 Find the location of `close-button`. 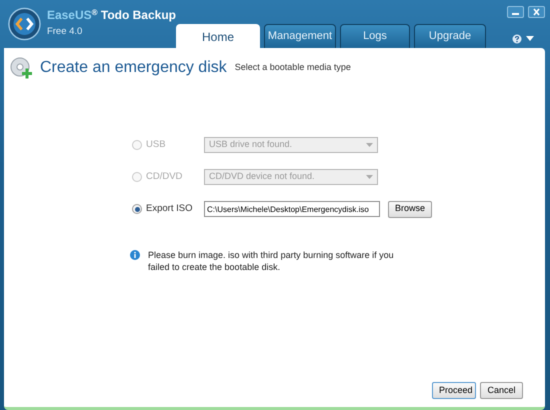

close-button is located at coordinates (536, 12).